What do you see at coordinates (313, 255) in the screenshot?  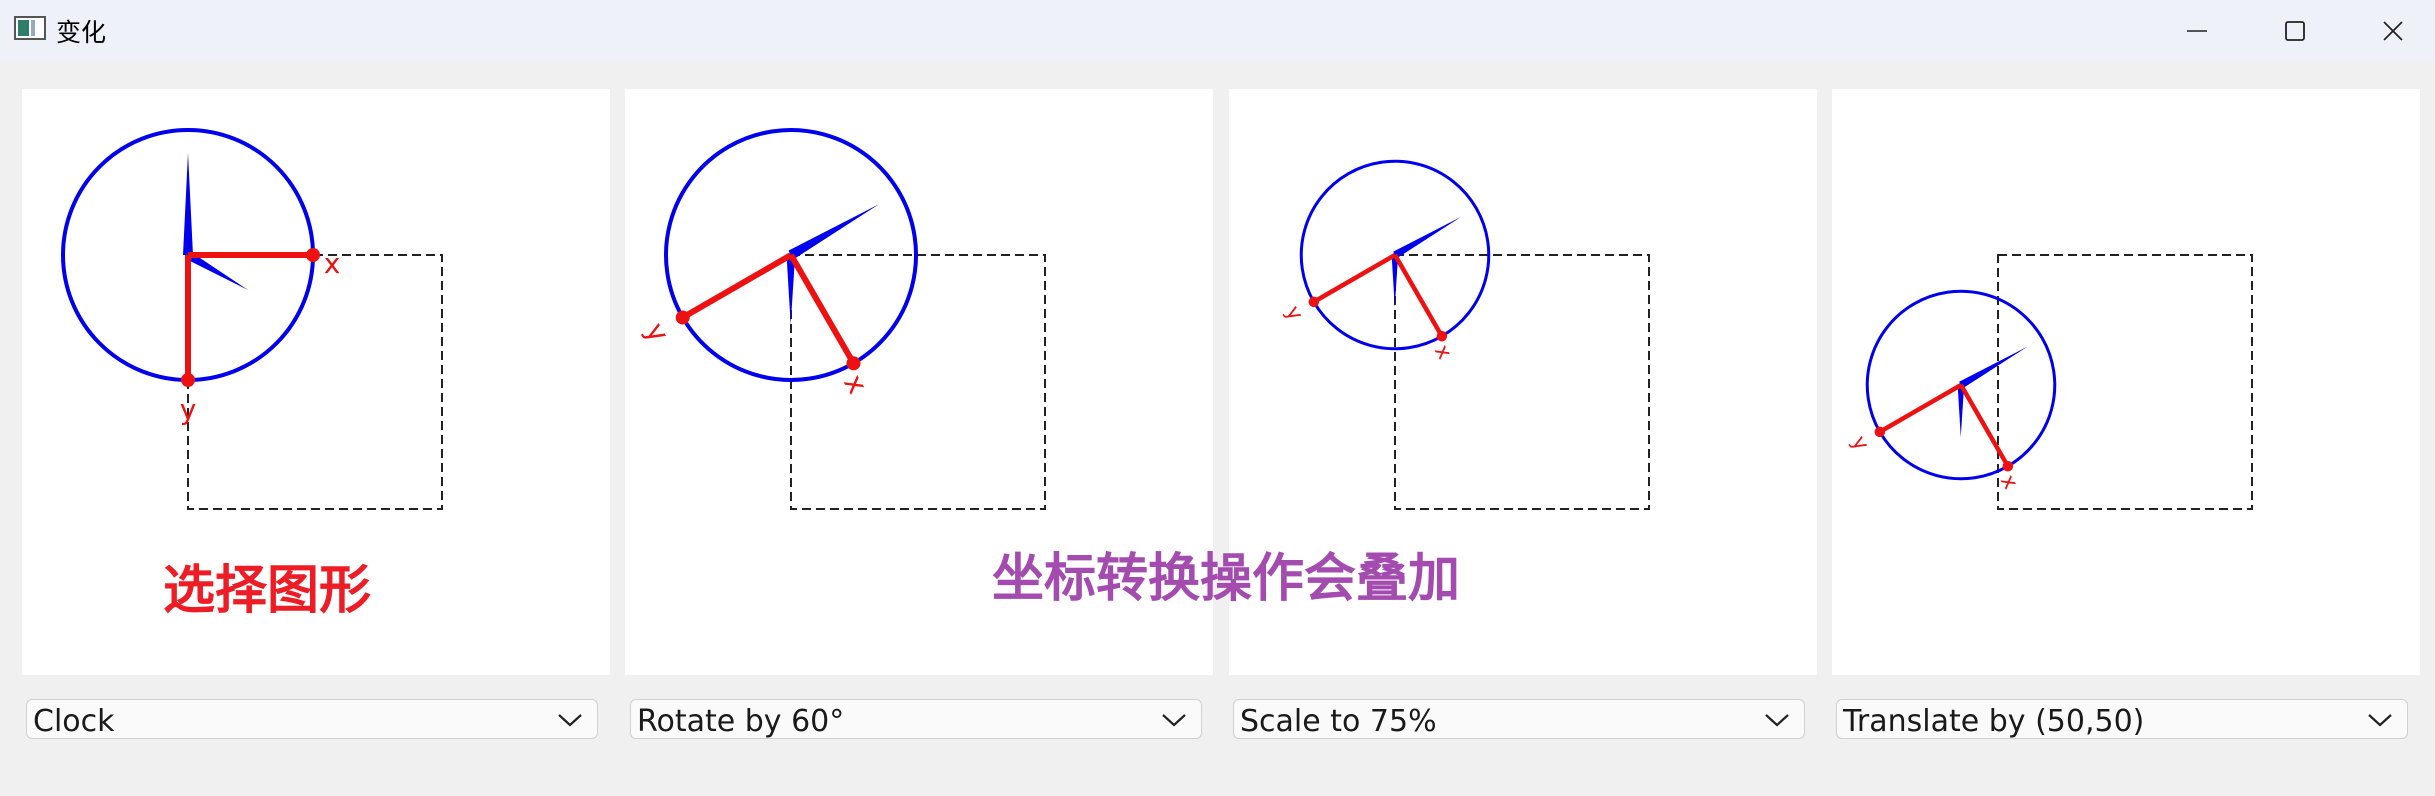 I see `x-axis-endpoint` at bounding box center [313, 255].